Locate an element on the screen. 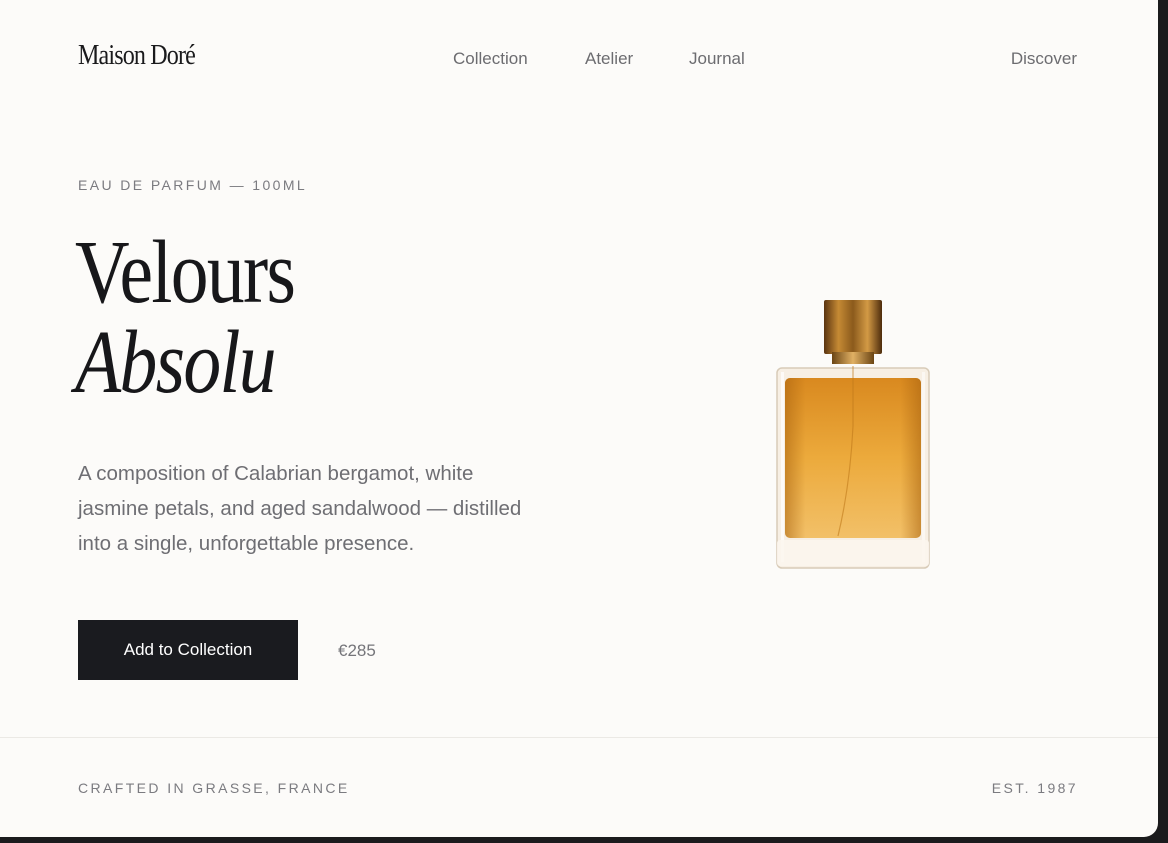  footer-divider is located at coordinates (579, 737).